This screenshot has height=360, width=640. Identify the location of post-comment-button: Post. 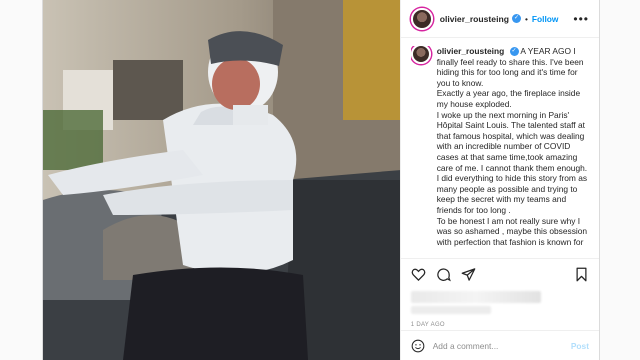
(580, 346).